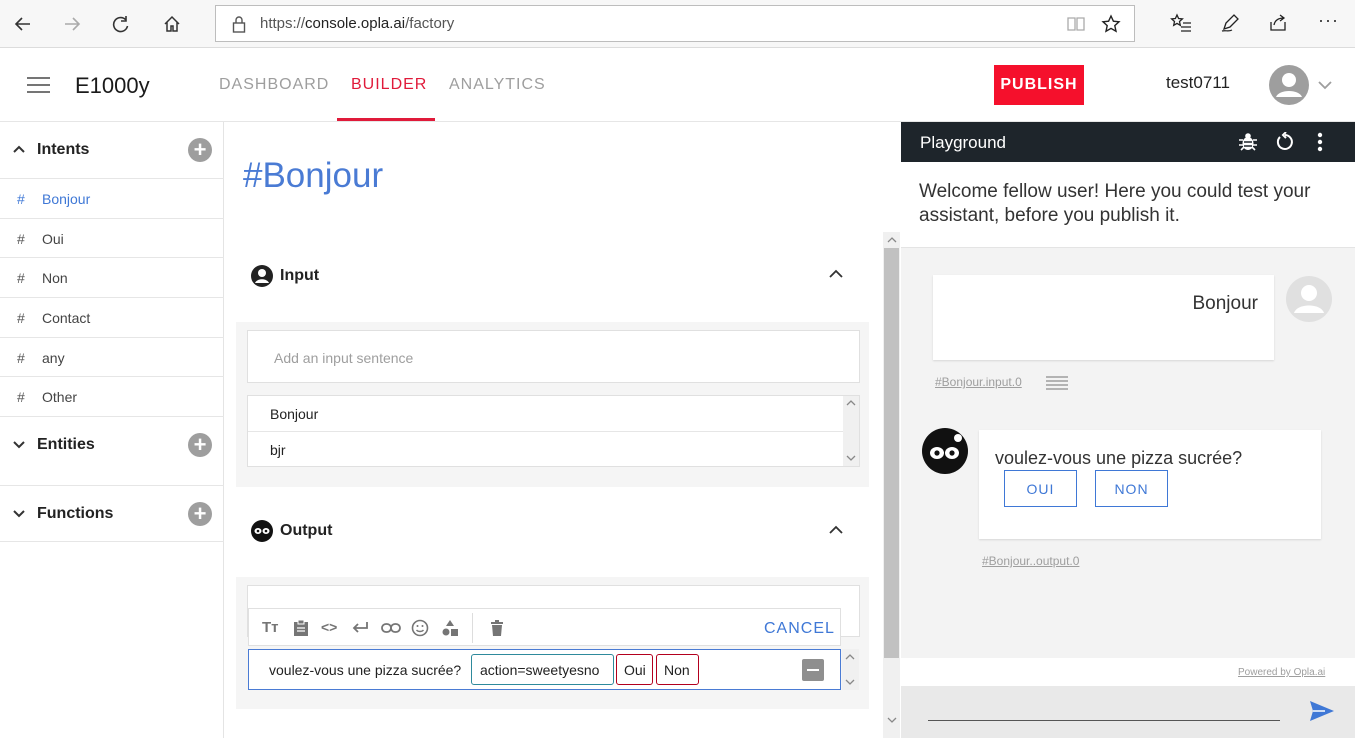 The height and width of the screenshot is (738, 1355). I want to click on trash-icon, so click(497, 628).